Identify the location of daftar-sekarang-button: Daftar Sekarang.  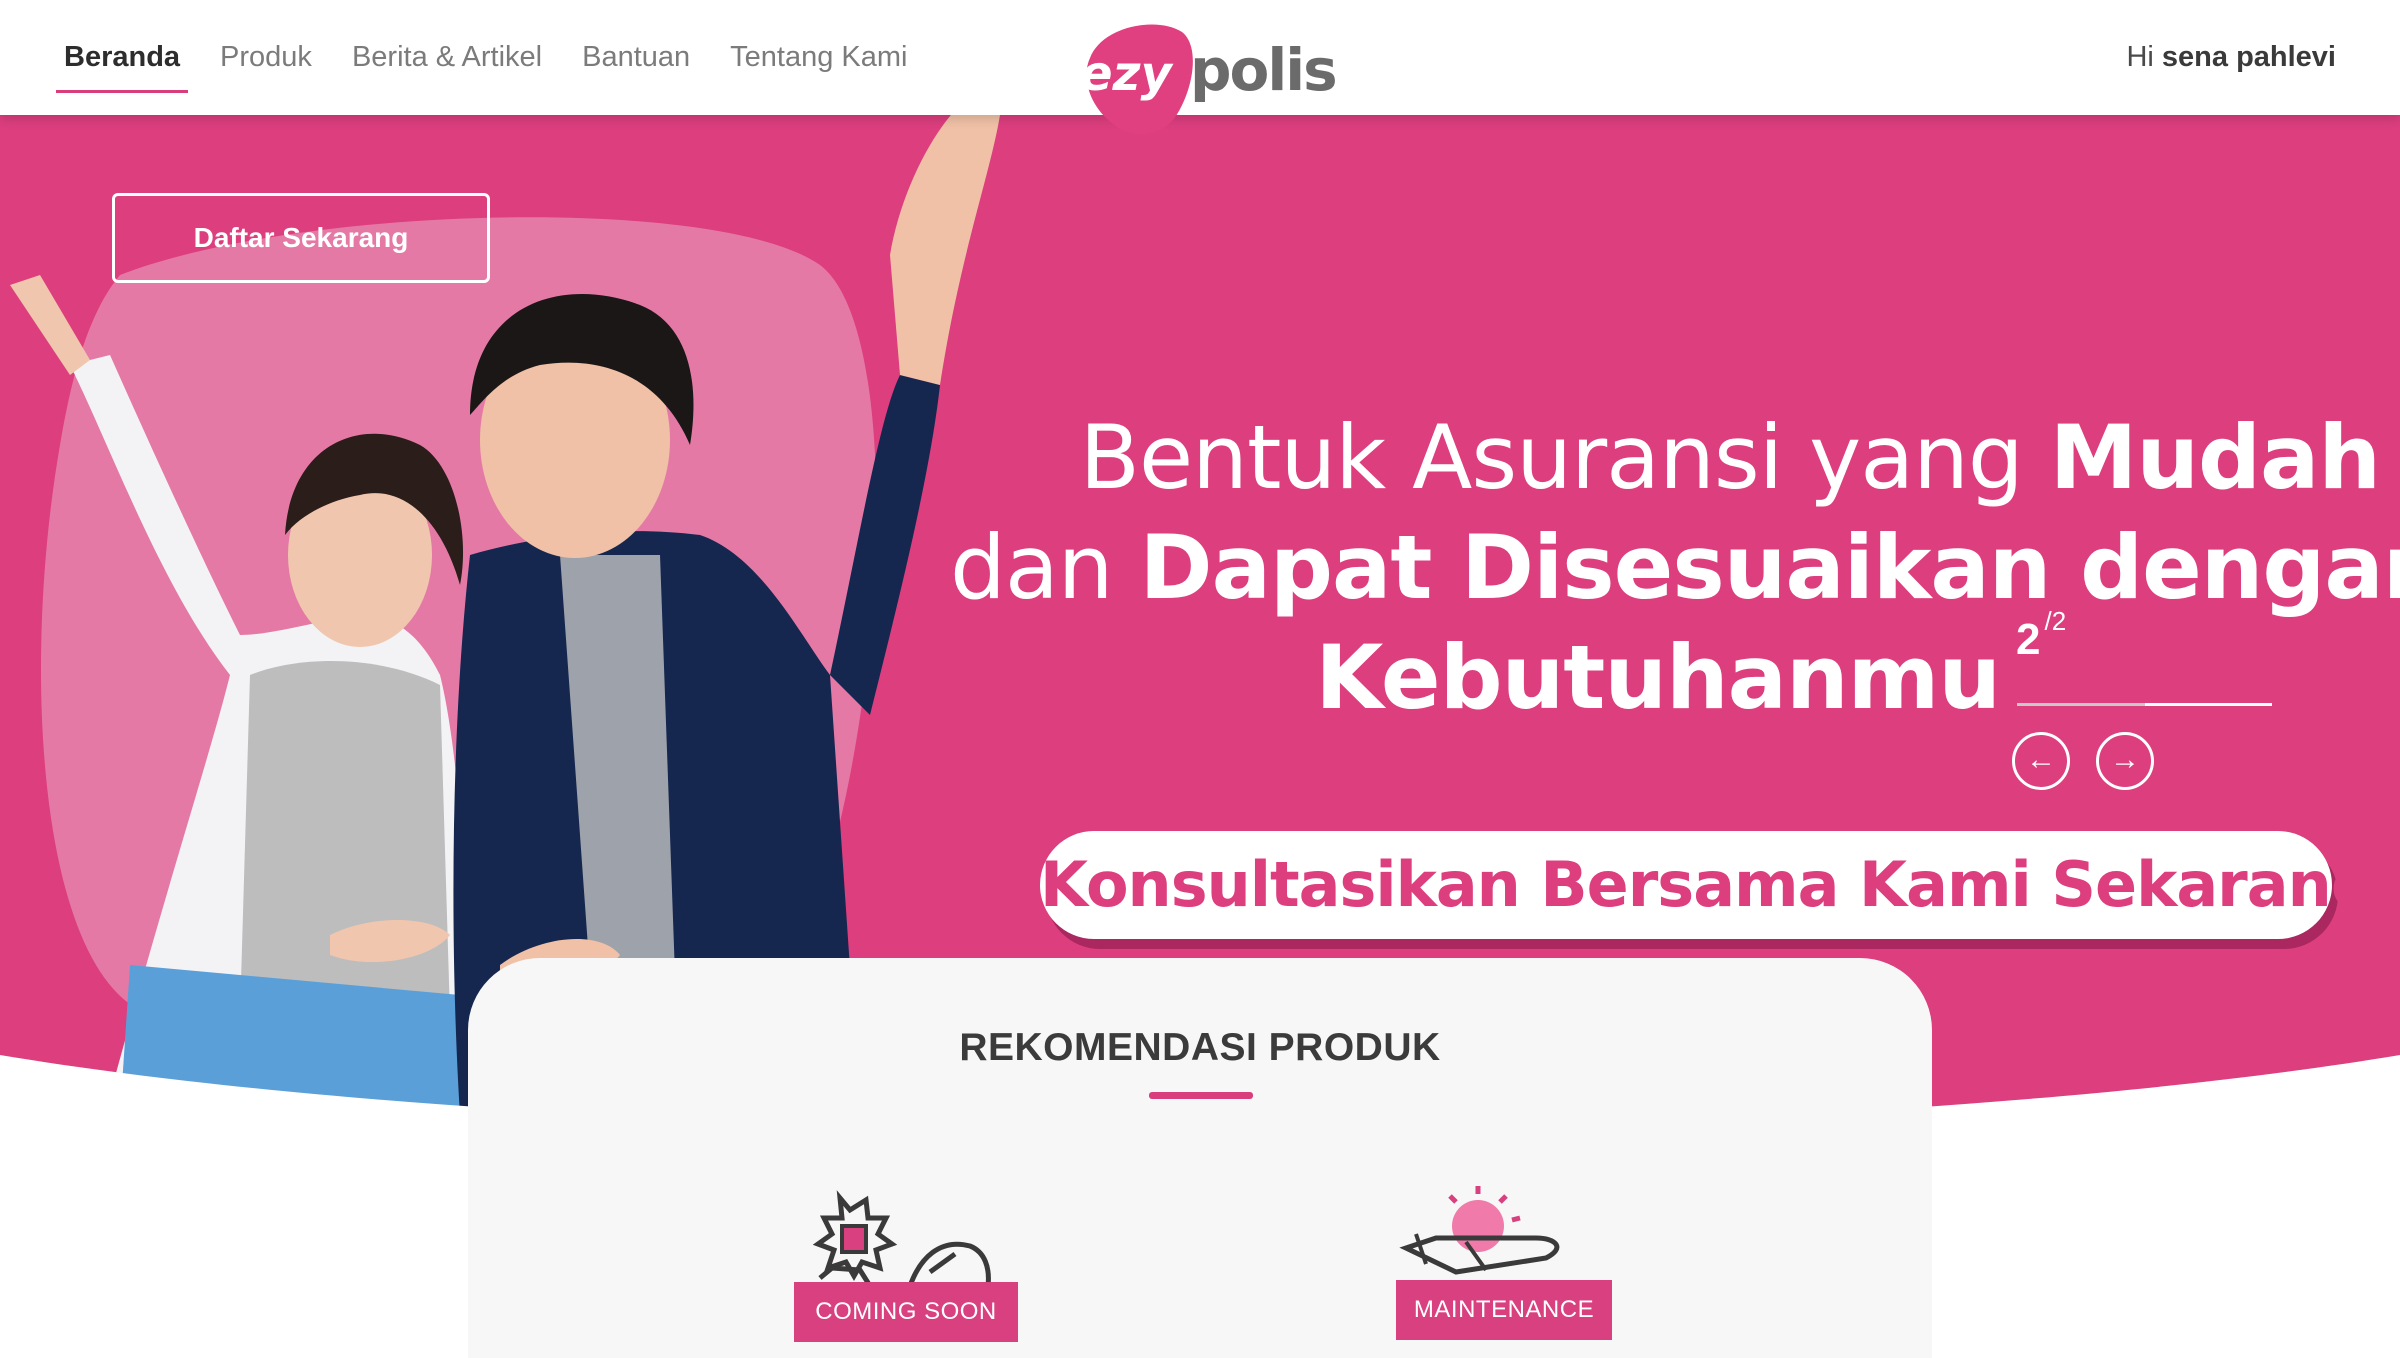
(301, 238).